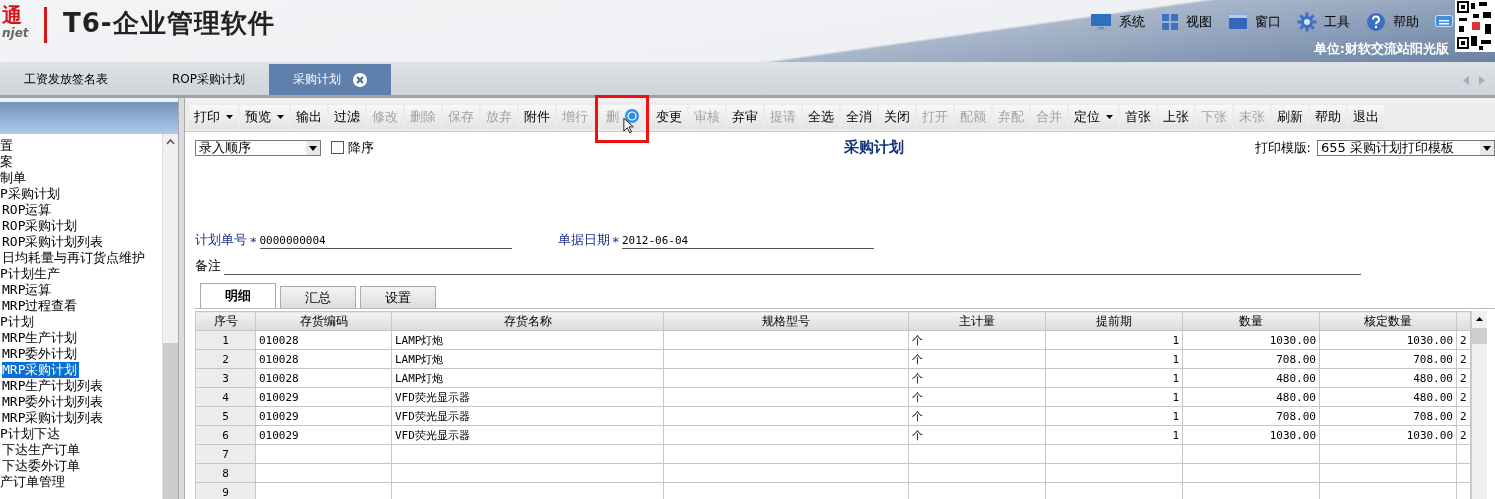 This screenshot has width=1495, height=499. Describe the element at coordinates (1186, 22) in the screenshot. I see `menu-item: 视图` at that location.